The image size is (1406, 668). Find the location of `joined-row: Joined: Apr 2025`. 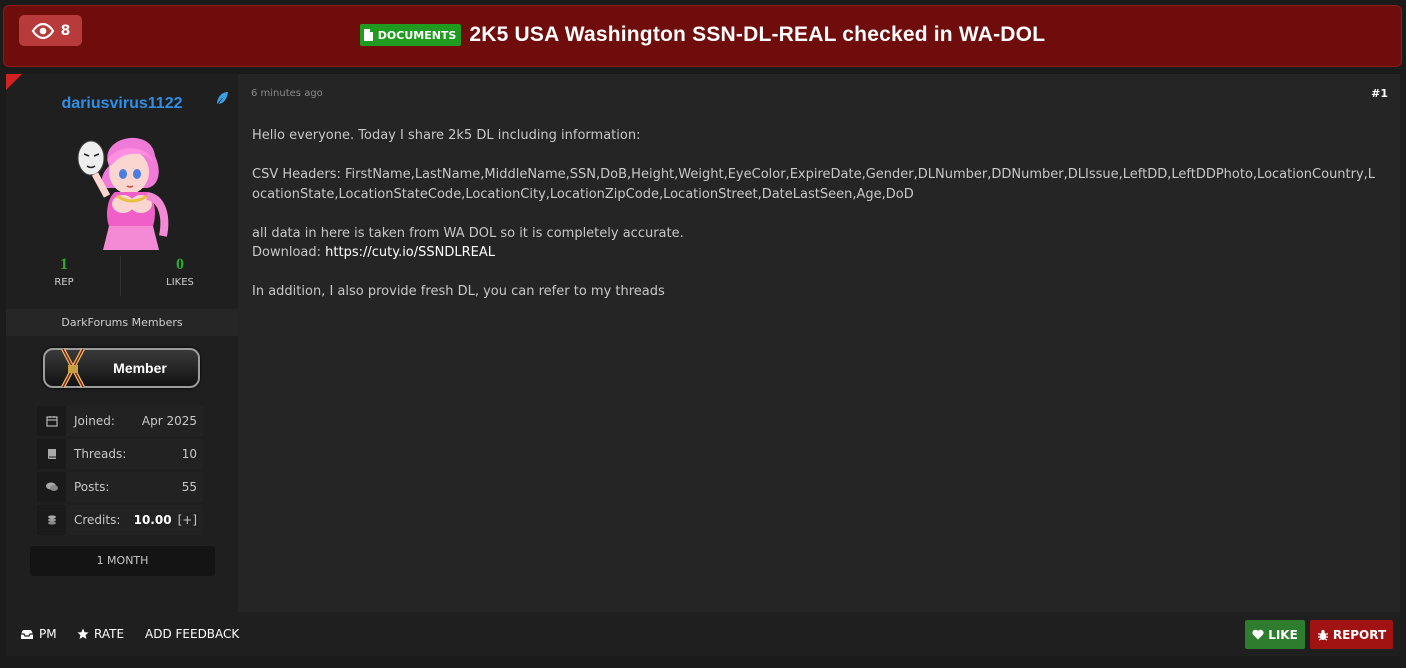

joined-row: Joined: Apr 2025 is located at coordinates (120, 421).